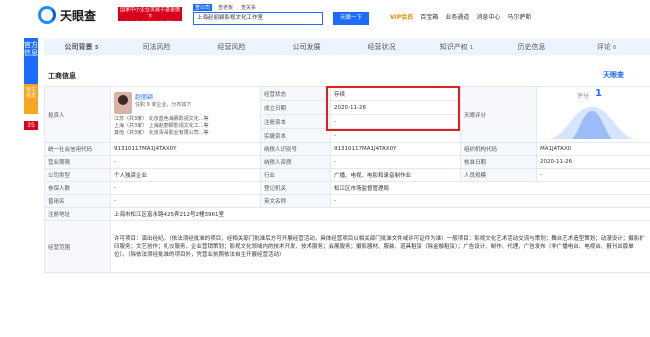 The height and width of the screenshot is (337, 650). Describe the element at coordinates (613, 75) in the screenshot. I see `section-logo: 天眼查` at that location.